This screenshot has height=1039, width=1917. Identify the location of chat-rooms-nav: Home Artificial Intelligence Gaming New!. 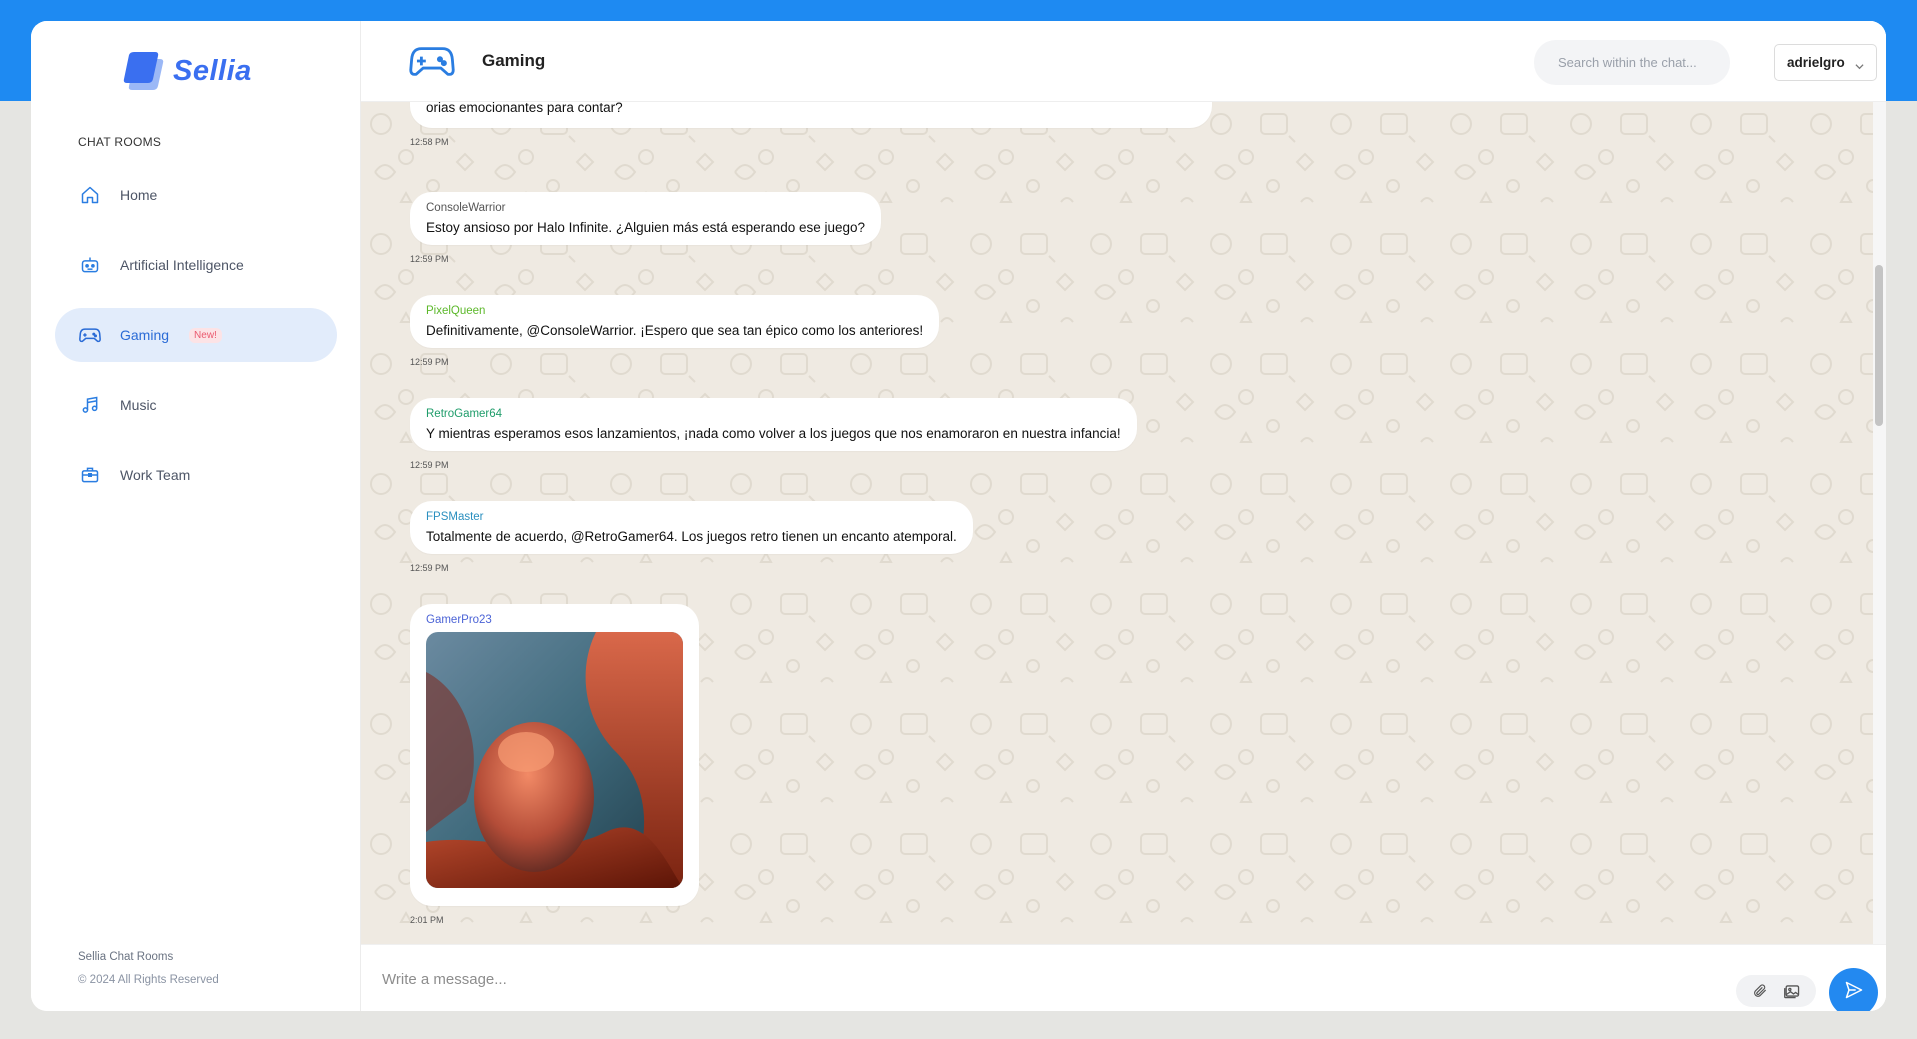
(196, 343).